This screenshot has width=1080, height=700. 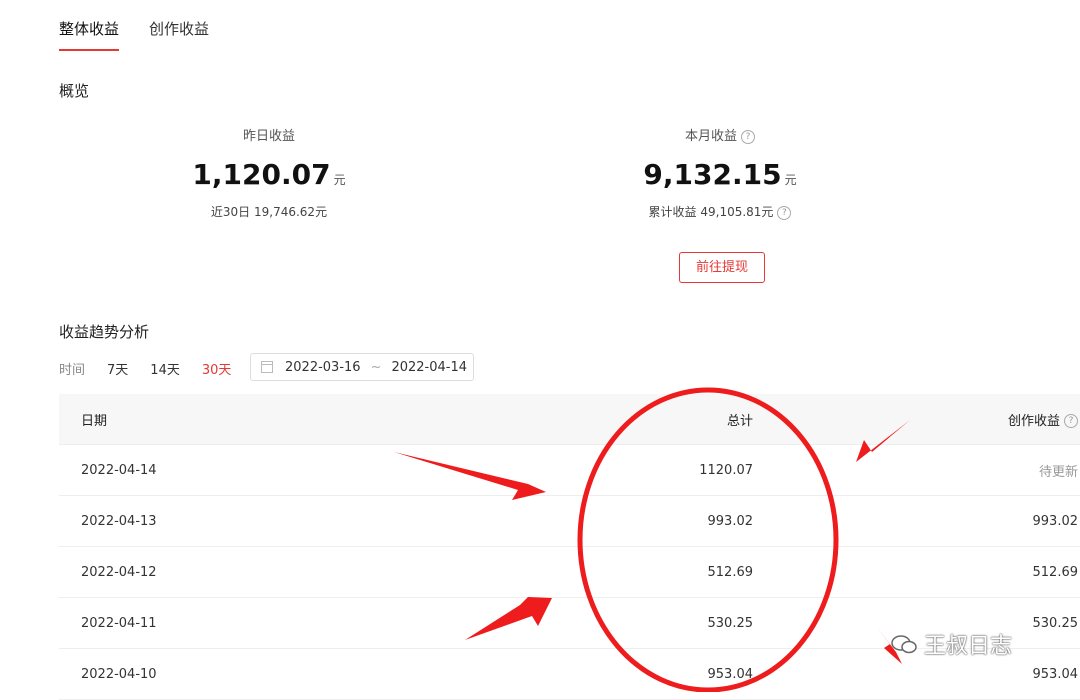 I want to click on row-date: 2022-04-12, so click(x=119, y=572).